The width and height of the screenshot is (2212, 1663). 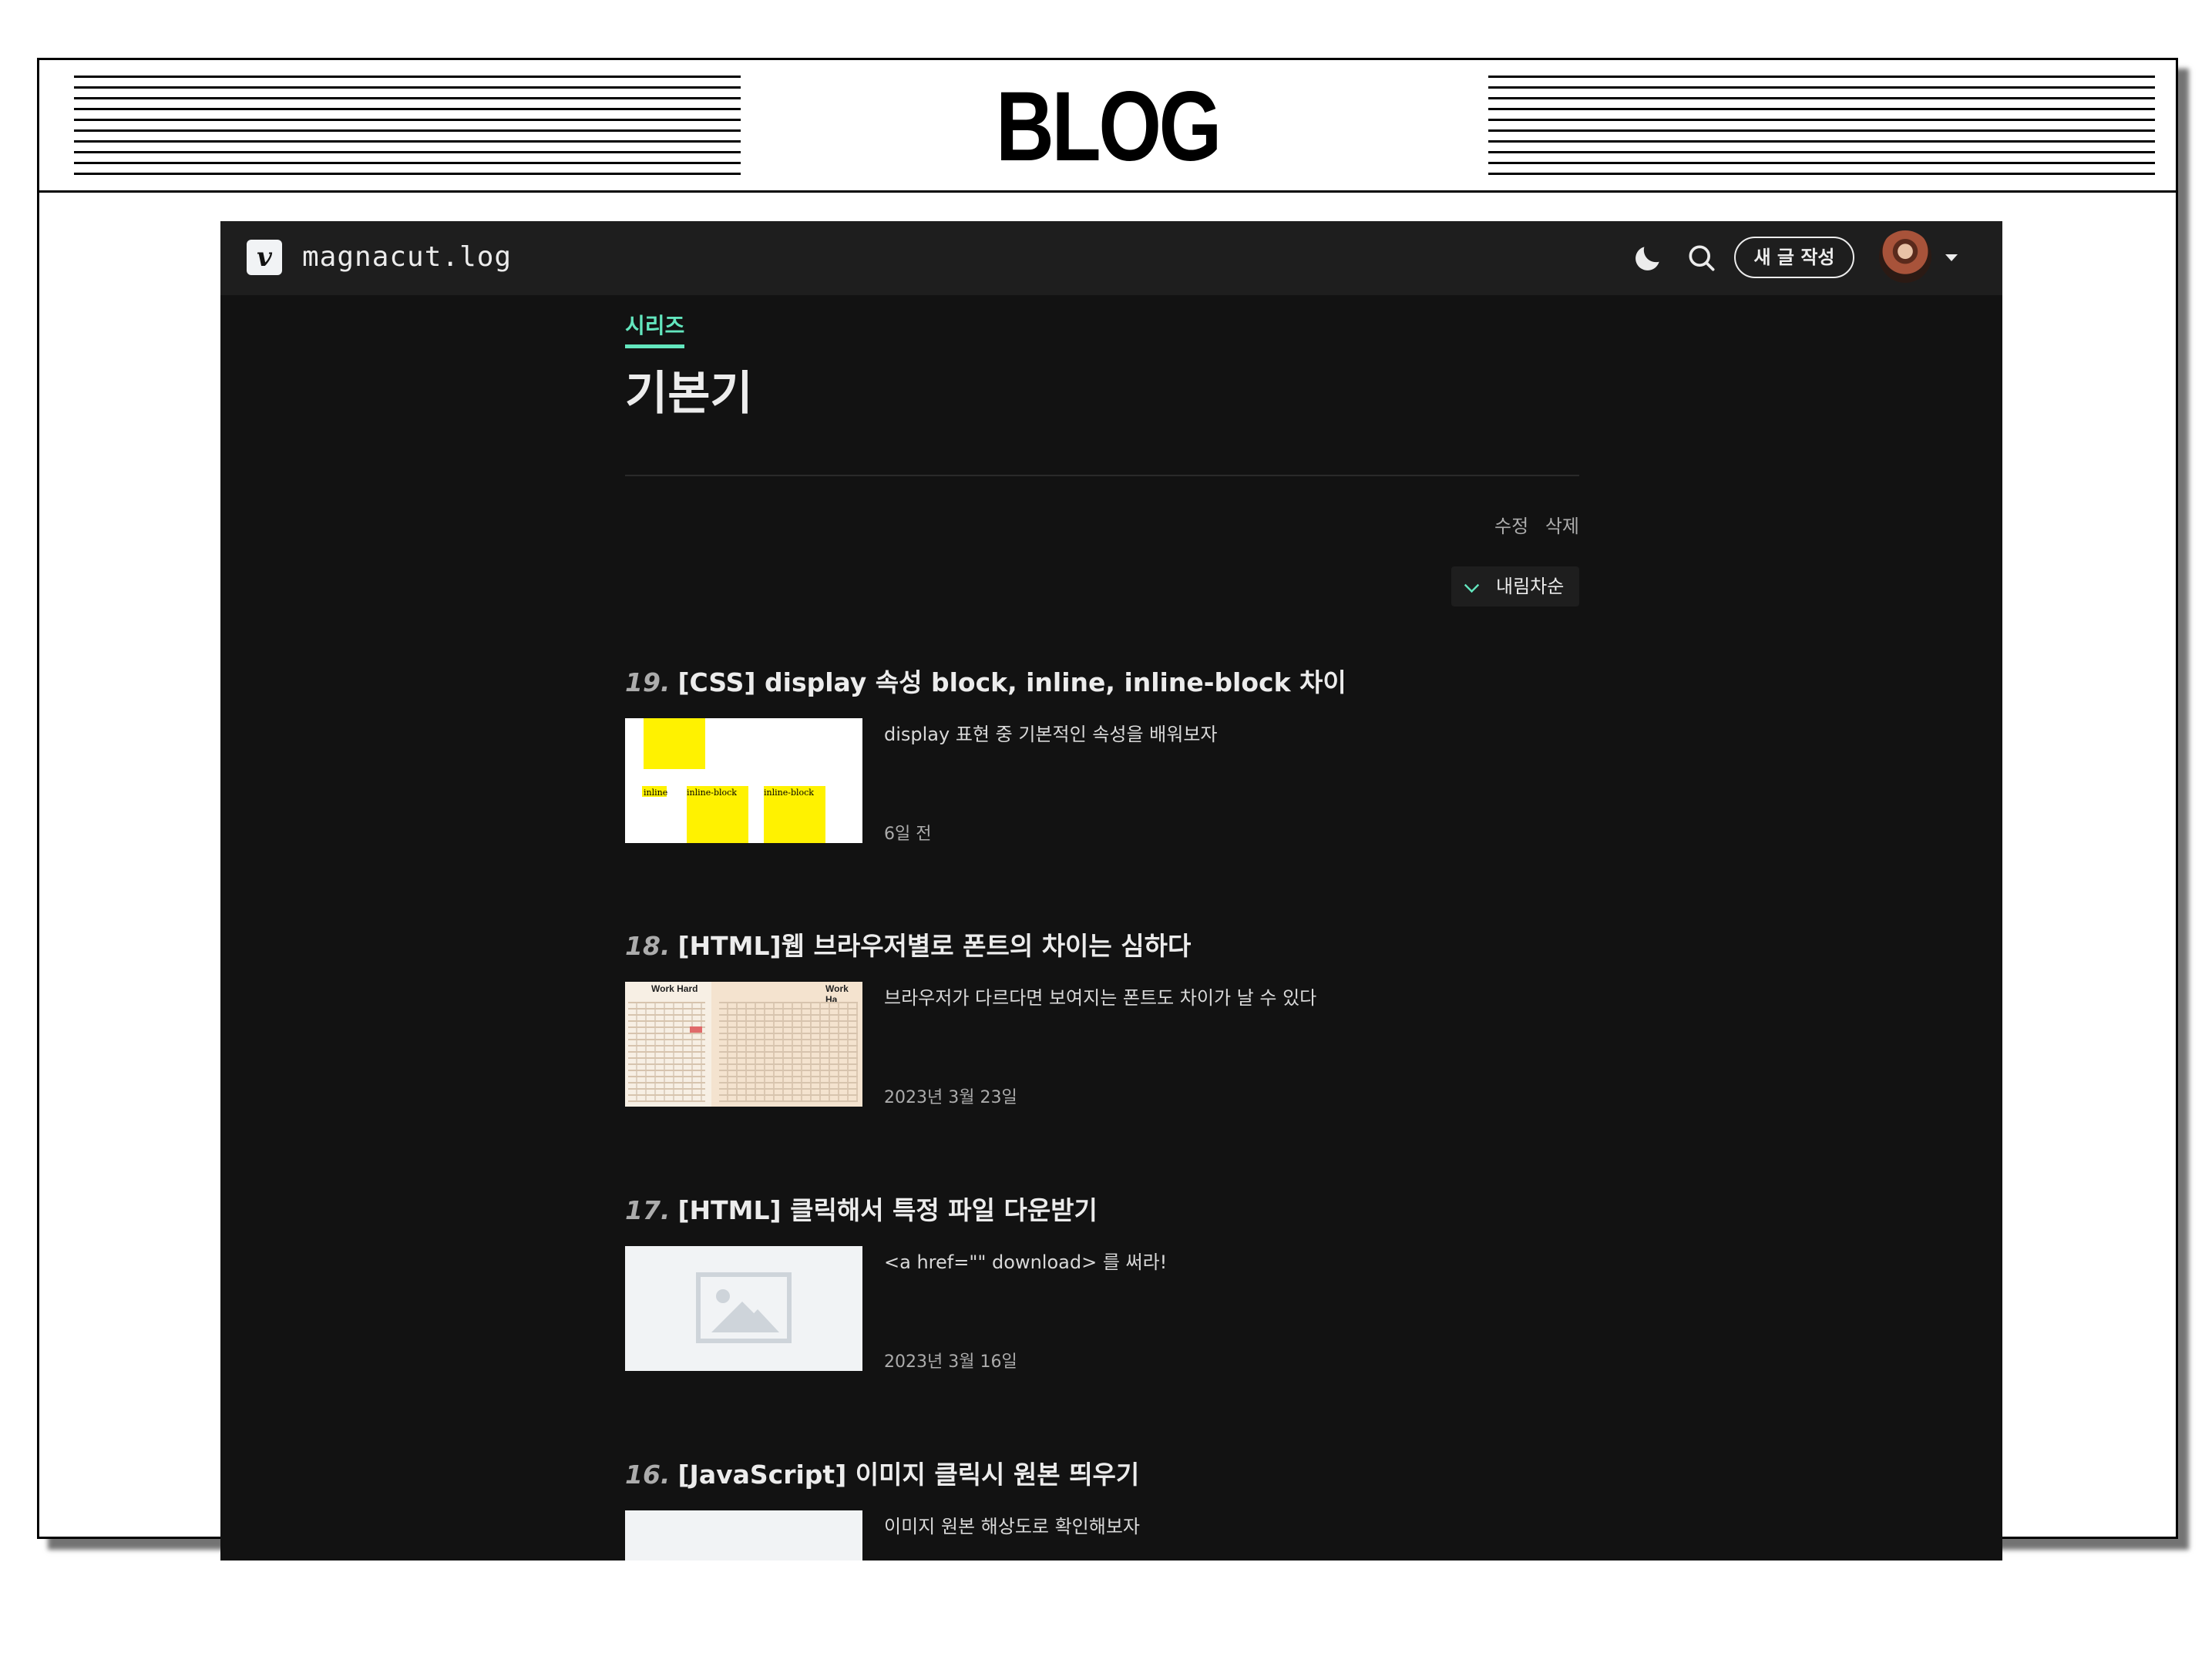 I want to click on series-label: 시리즈, so click(x=655, y=330).